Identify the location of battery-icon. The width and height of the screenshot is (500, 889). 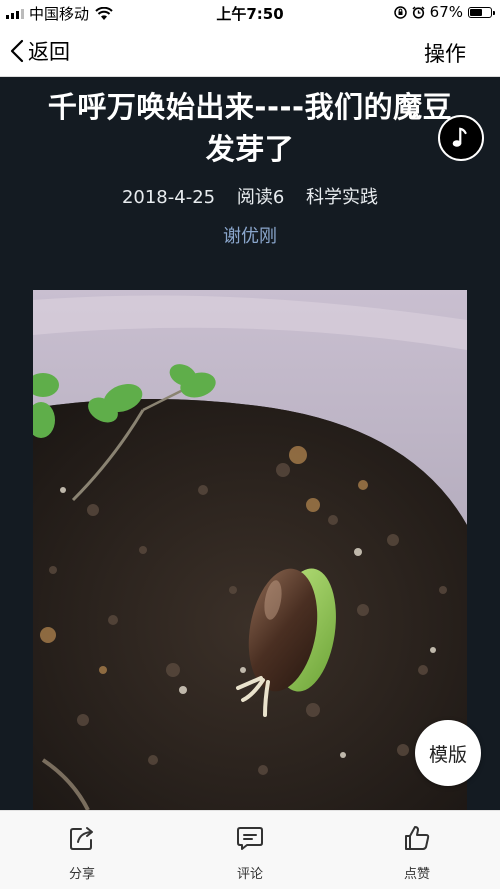
(481, 12).